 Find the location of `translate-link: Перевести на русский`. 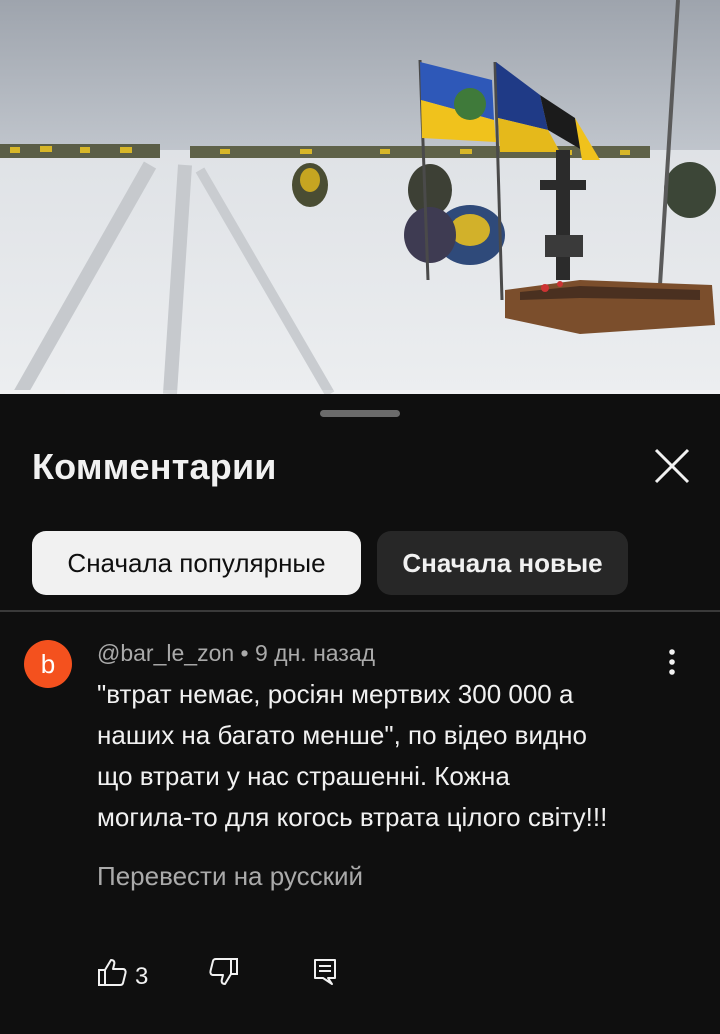

translate-link: Перевести на русский is located at coordinates (230, 876).